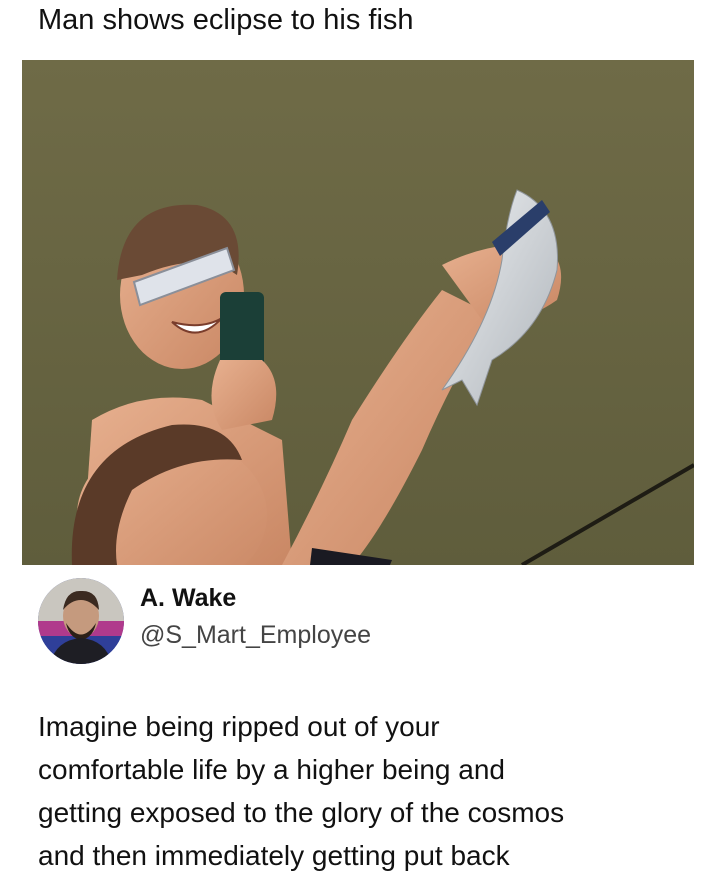 The width and height of the screenshot is (716, 887). I want to click on post-text-line: Imagine being ripped out of your, so click(239, 726).